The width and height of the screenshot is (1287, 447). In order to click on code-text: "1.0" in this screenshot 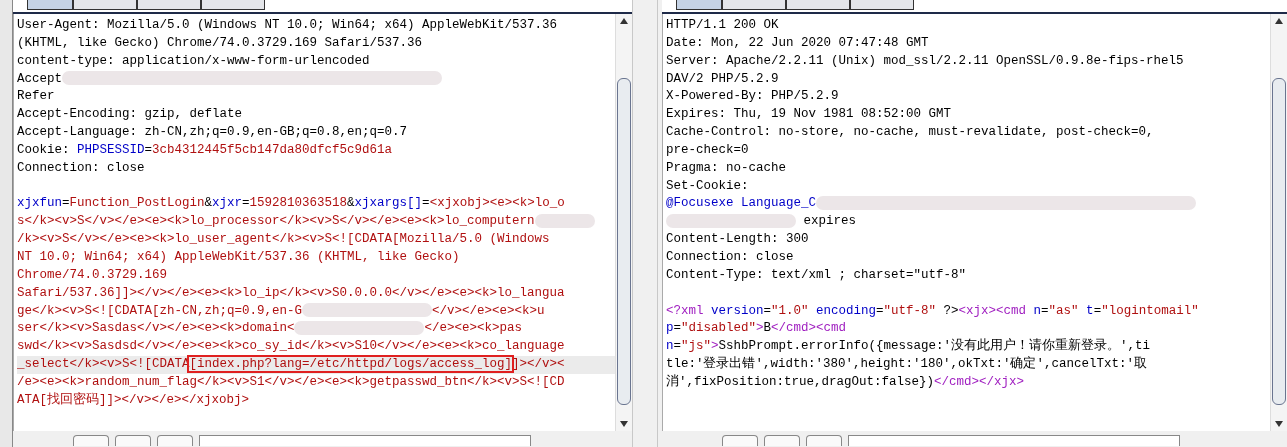, I will do `click(789, 310)`.